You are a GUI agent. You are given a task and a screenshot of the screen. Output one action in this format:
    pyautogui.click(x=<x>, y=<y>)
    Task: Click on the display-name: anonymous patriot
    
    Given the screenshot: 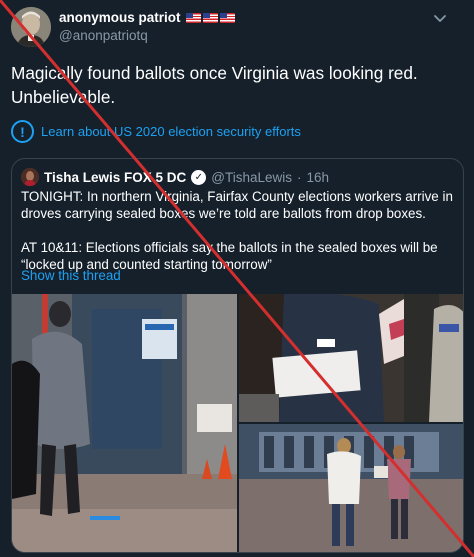 What is the action you would take?
    pyautogui.click(x=120, y=17)
    